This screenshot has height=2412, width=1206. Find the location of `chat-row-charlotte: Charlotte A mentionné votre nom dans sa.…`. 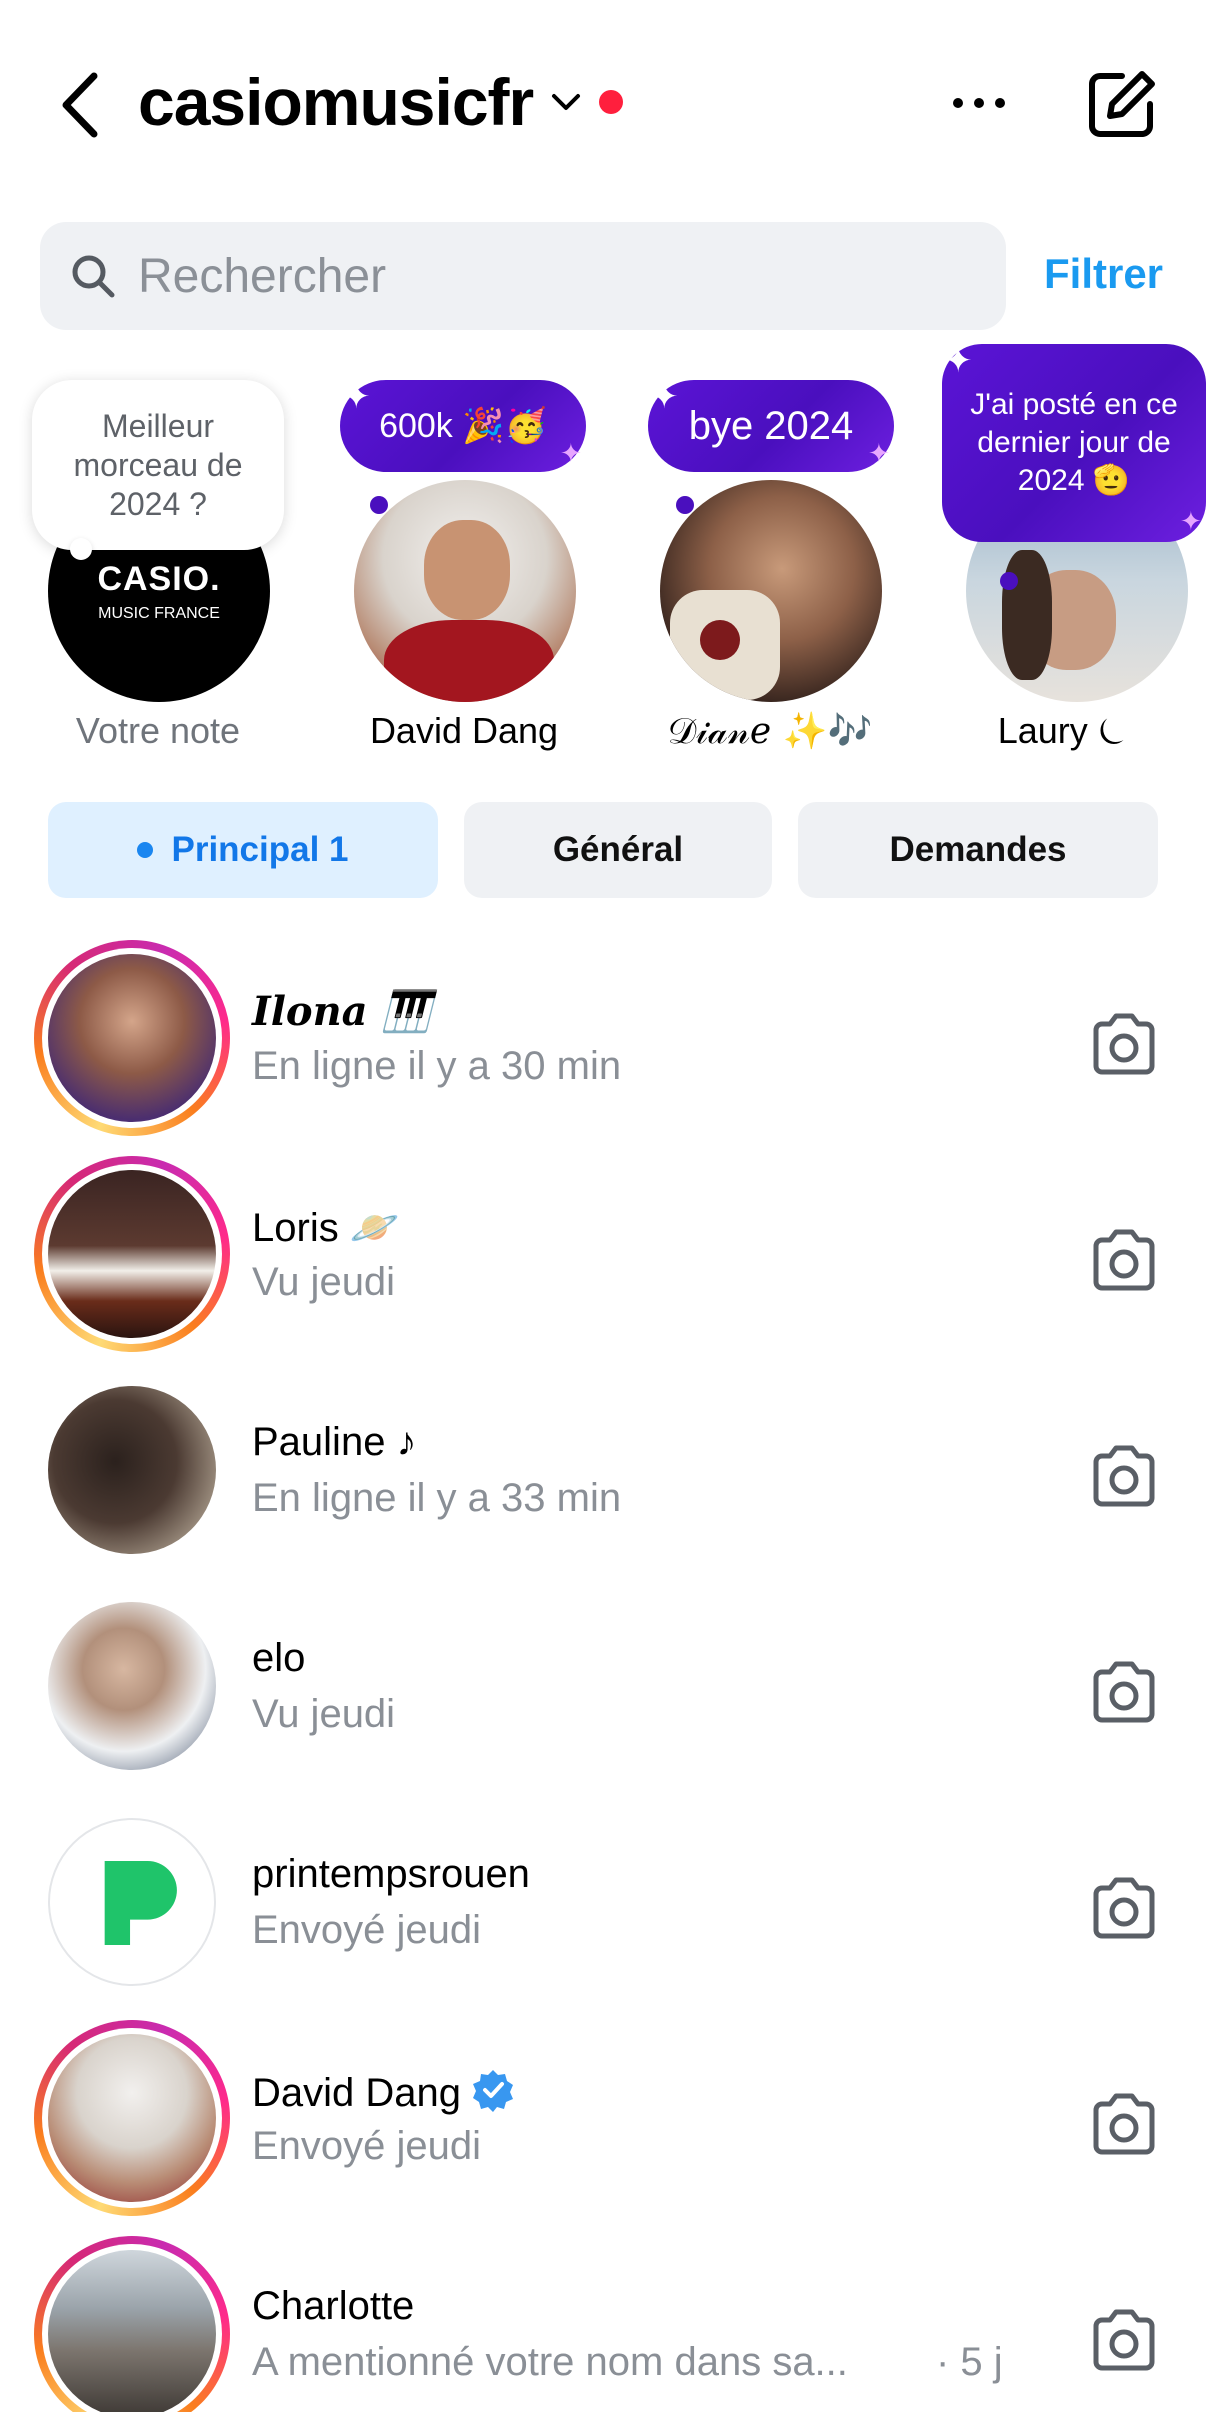

chat-row-charlotte: Charlotte A mentionné votre nom dans sa.… is located at coordinates (603, 2324).